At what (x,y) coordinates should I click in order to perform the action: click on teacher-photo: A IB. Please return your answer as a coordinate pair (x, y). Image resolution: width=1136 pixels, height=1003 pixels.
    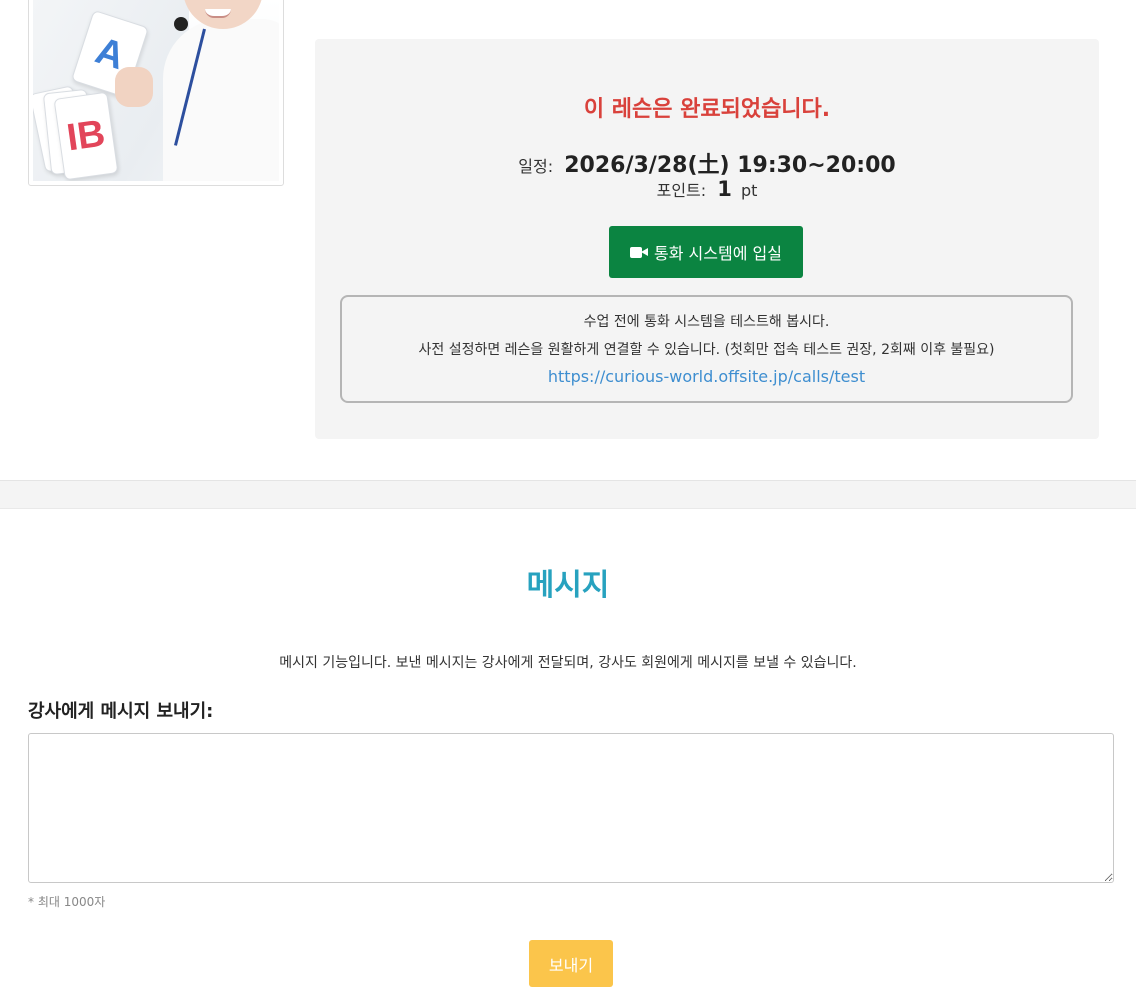
    Looking at the image, I should click on (156, 93).